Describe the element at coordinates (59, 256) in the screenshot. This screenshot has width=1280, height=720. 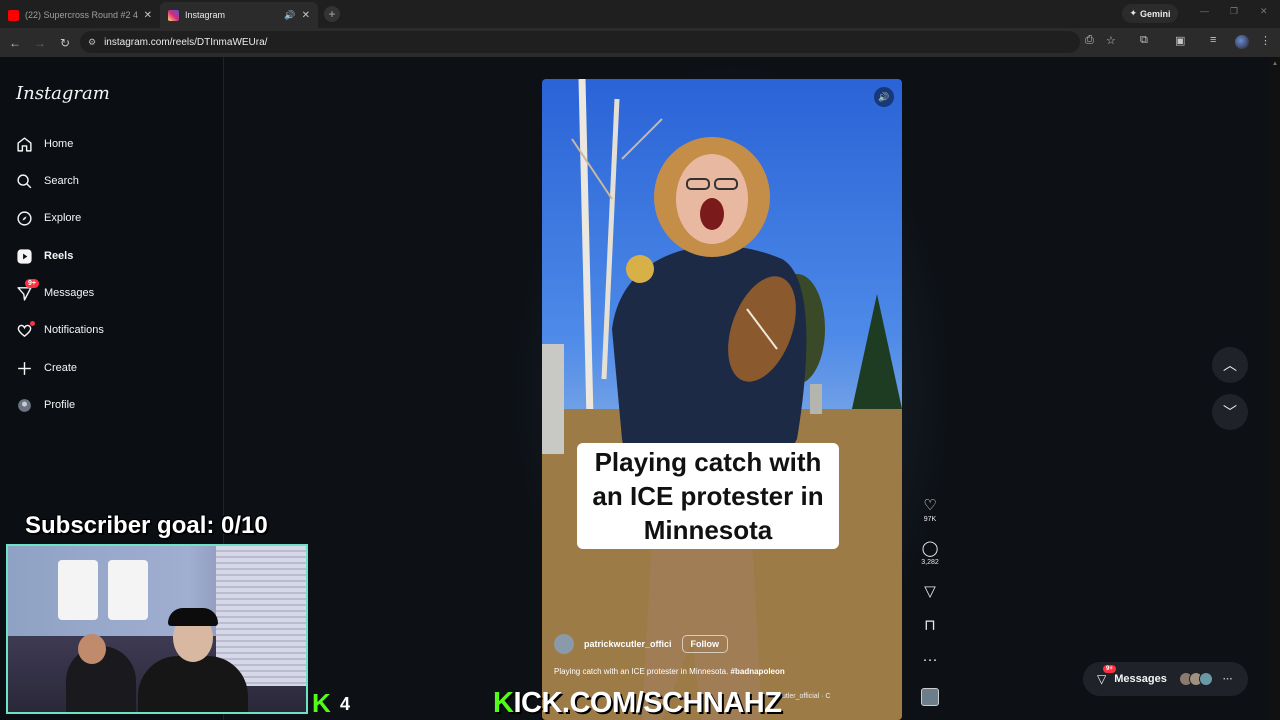
I see `sidebar-item-label: Reels` at that location.